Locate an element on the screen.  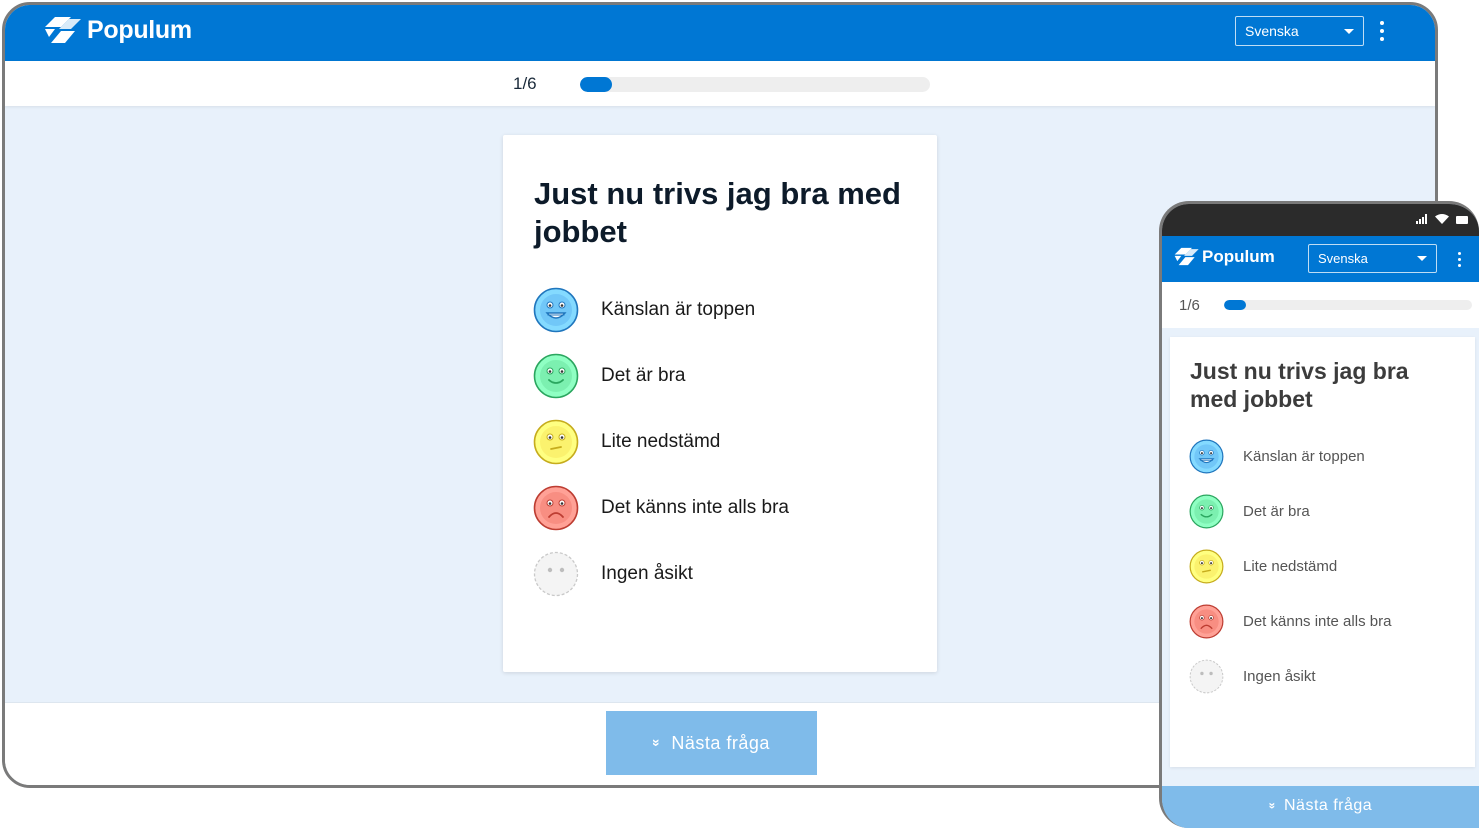
battery-icon is located at coordinates (1462, 220).